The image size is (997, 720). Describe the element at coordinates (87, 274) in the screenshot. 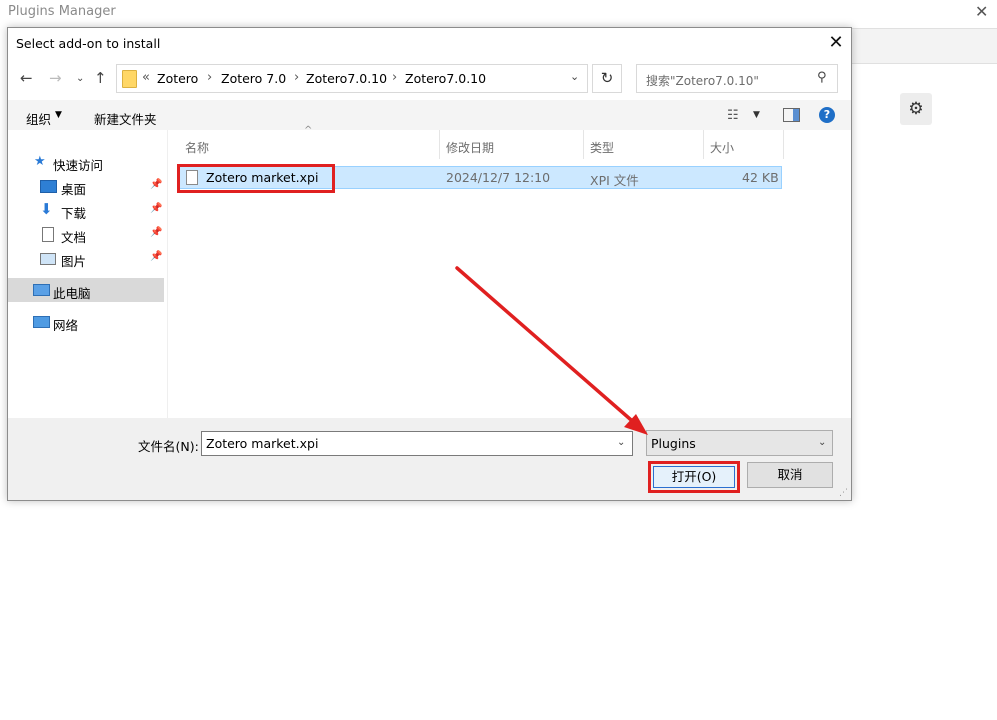

I see `navigation-pane: ★ 快速访问 桌面 📌 ⬇ 下载 📌 文档 📌 图片 📌 此电脑 网络` at that location.